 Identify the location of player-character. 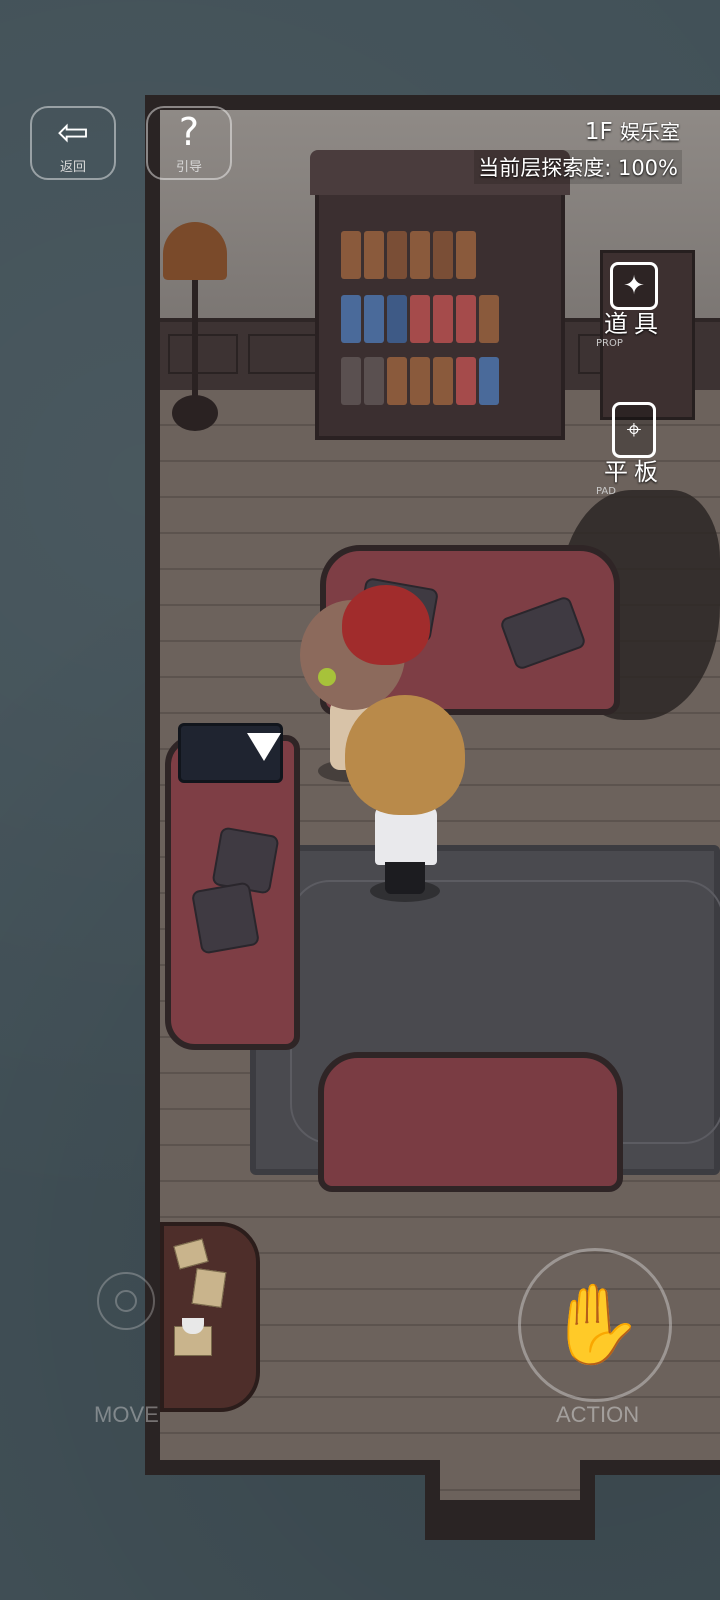
(405, 755).